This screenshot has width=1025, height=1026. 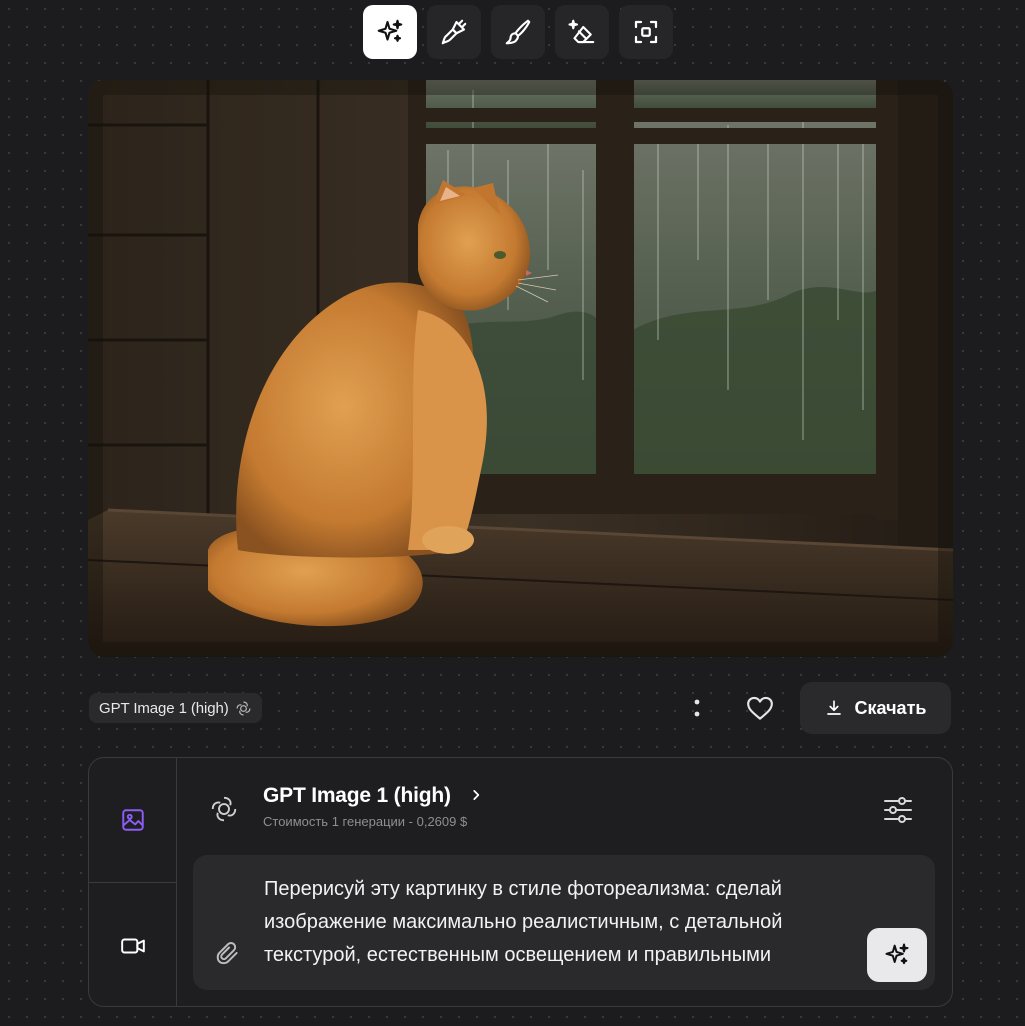 I want to click on generation-cost: Стоимость 1 генерации - 0,2609 $, so click(x=365, y=821).